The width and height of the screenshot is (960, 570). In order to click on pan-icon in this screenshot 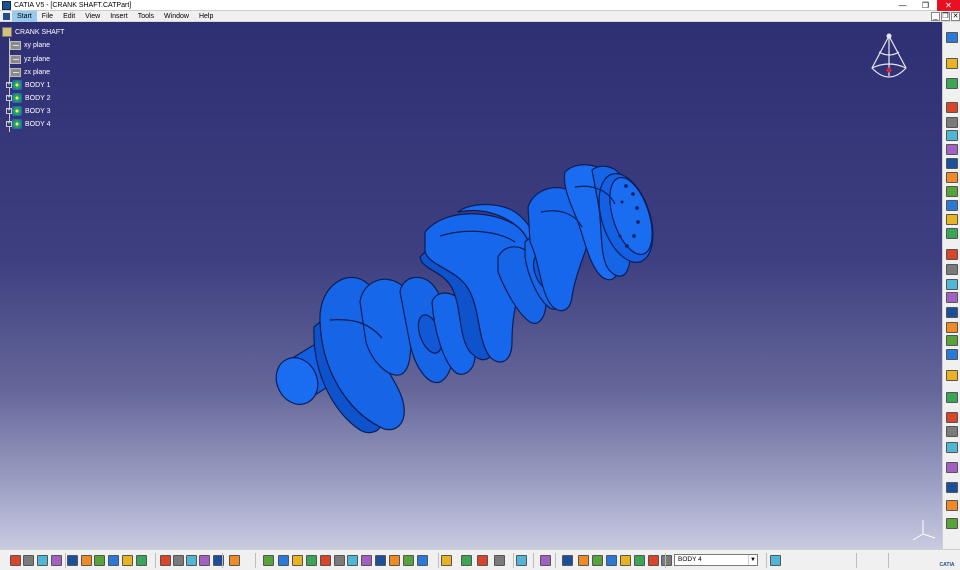, I will do `click(268, 560)`.